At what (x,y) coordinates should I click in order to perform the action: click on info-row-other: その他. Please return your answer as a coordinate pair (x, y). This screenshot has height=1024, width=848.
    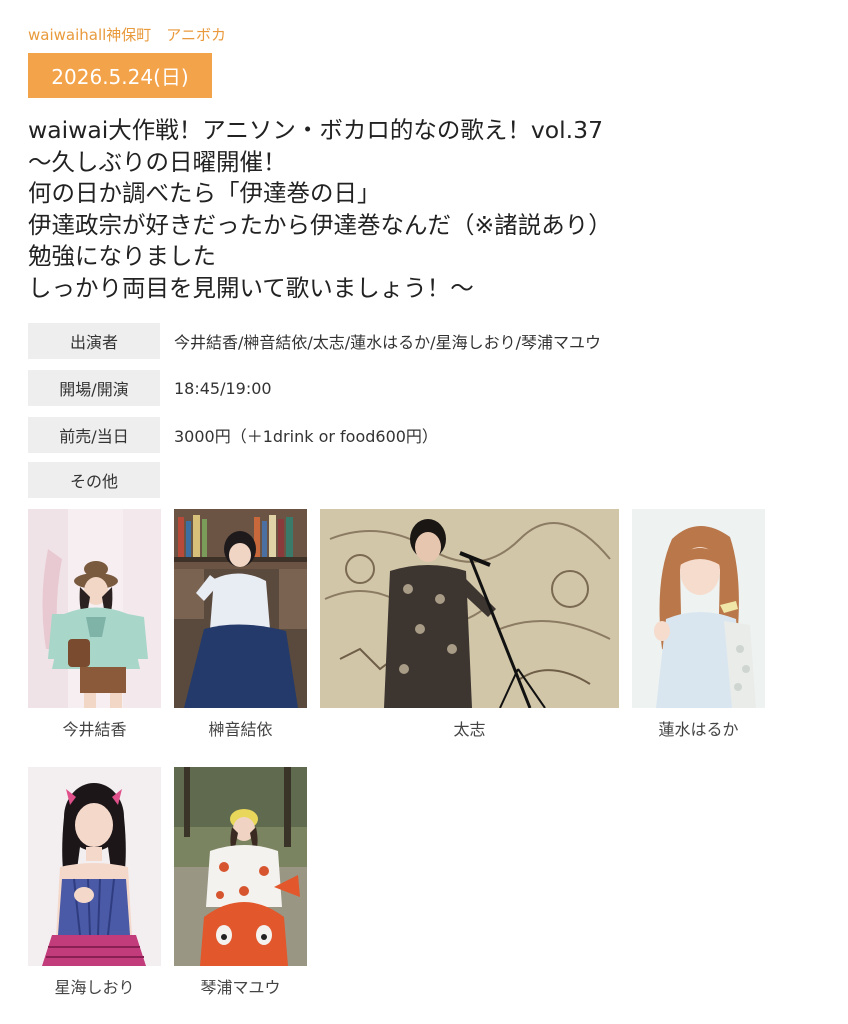
    Looking at the image, I should click on (101, 480).